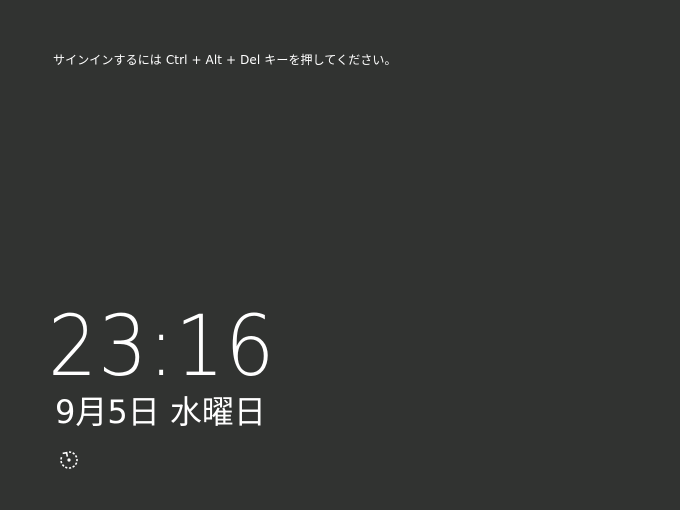 The image size is (680, 510). I want to click on clock-date: 9月5日 水曜日, so click(160, 412).